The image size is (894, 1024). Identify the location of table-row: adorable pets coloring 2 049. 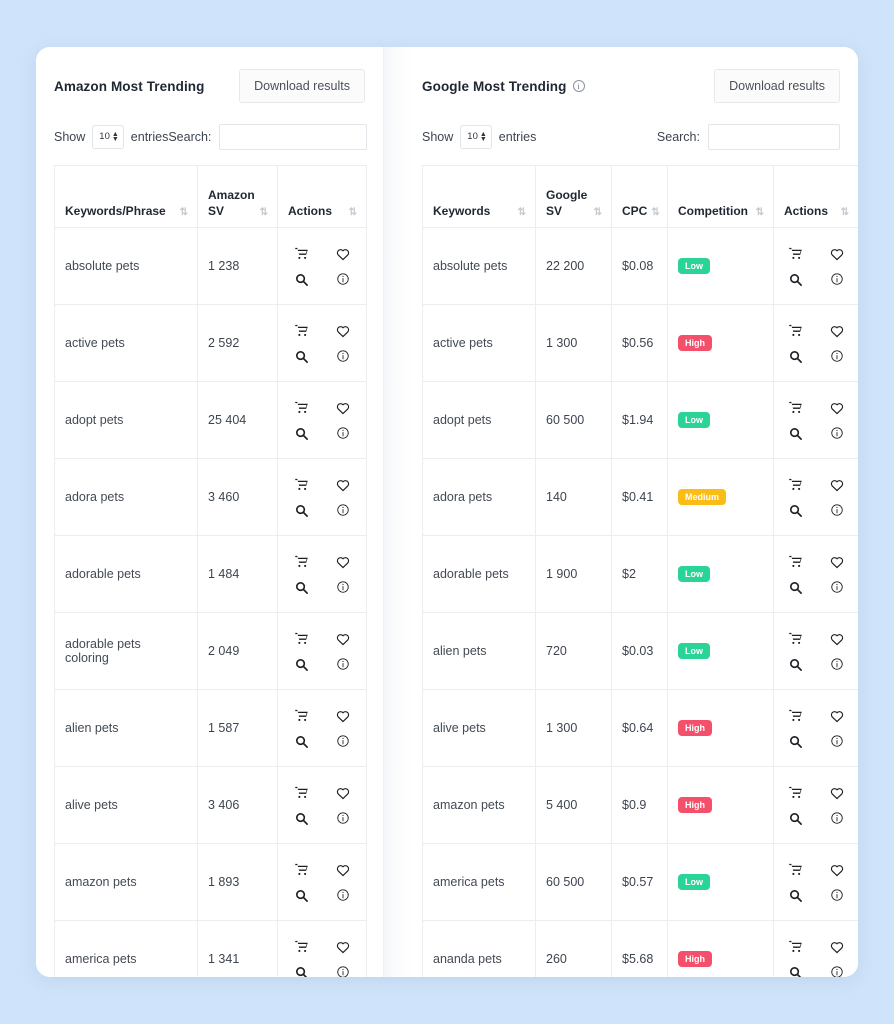
(210, 651).